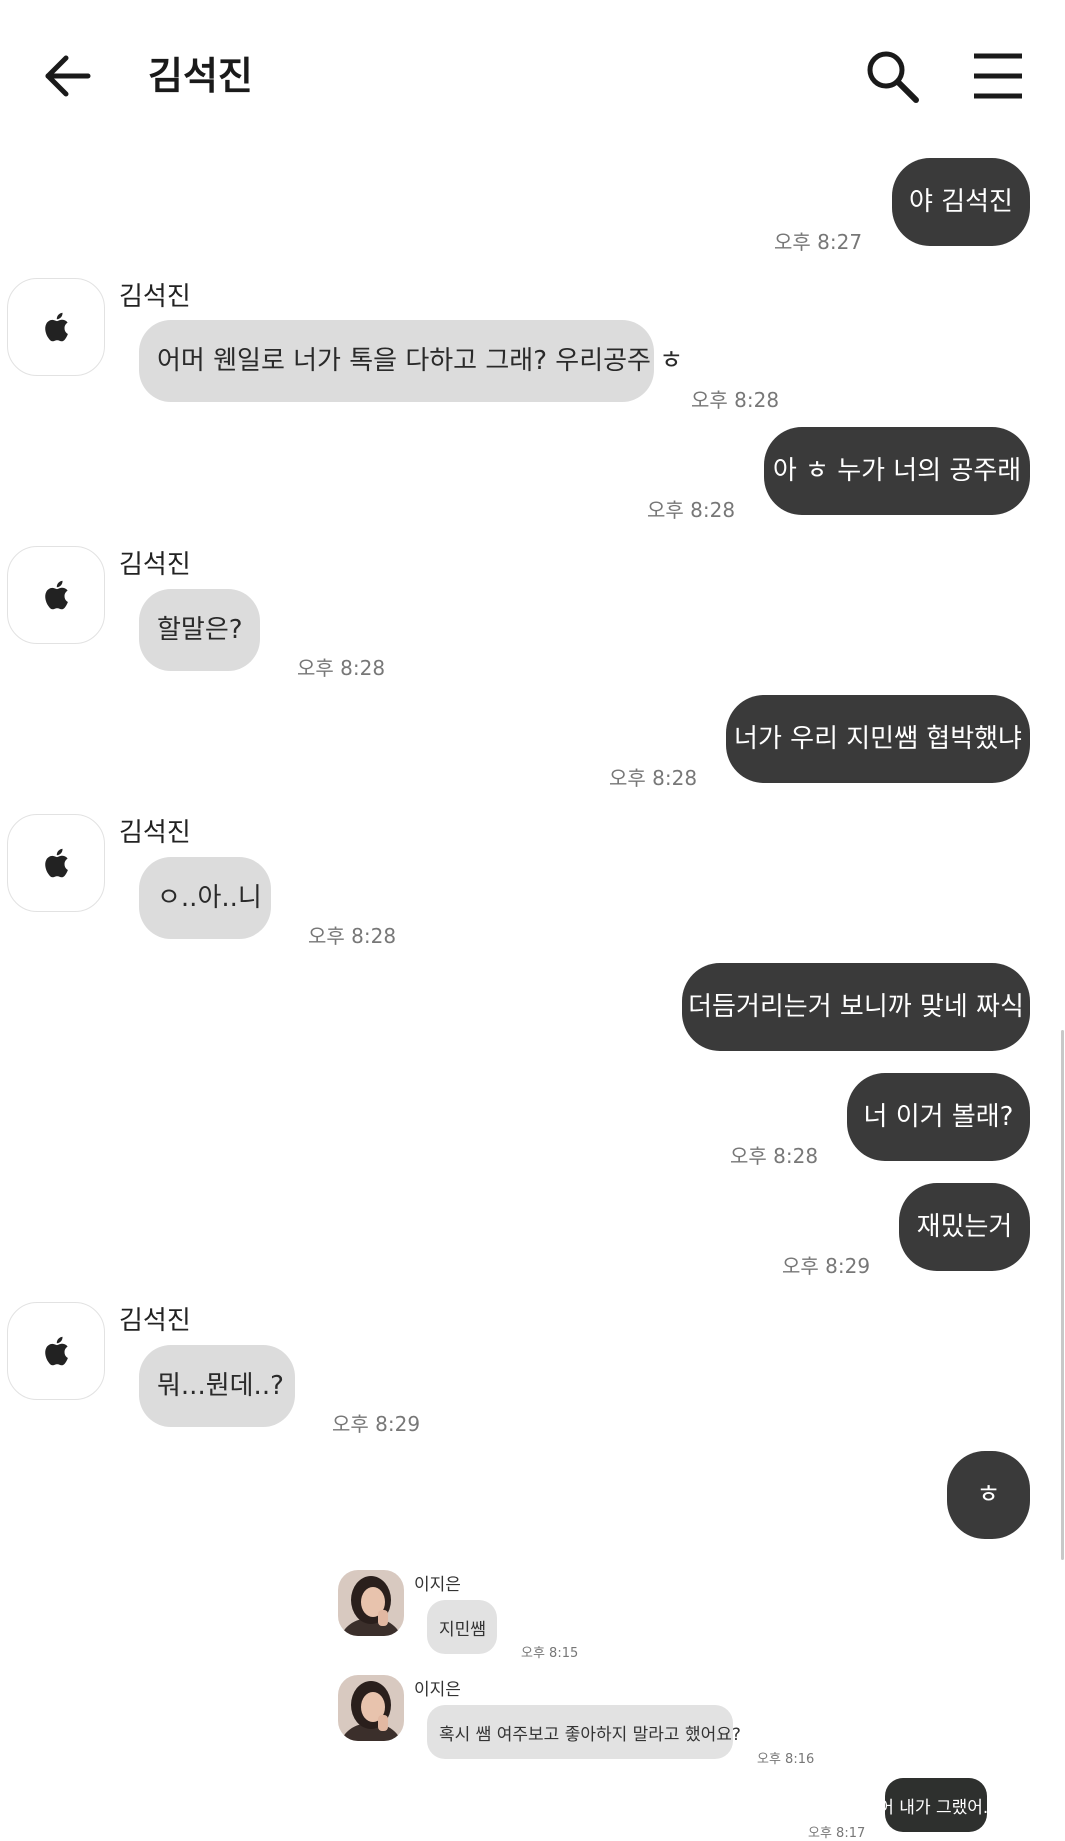  Describe the element at coordinates (584, 1732) in the screenshot. I see `shared-incoming-message: 혹시 쌤 여주보고 좋아하지 말라고 했어요?` at that location.